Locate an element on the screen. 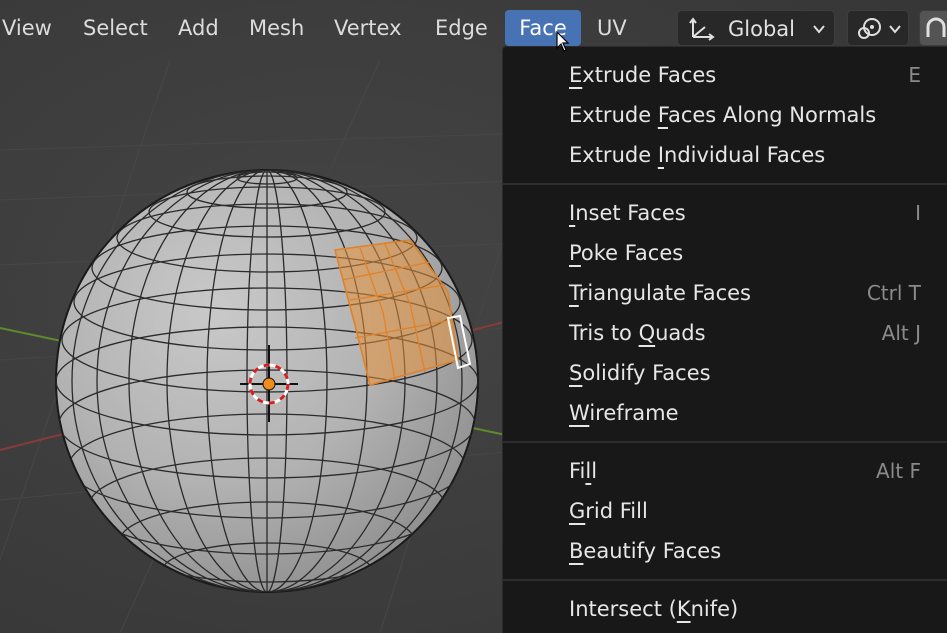 This screenshot has height=633, width=947. pivot-point-dropdown is located at coordinates (878, 28).